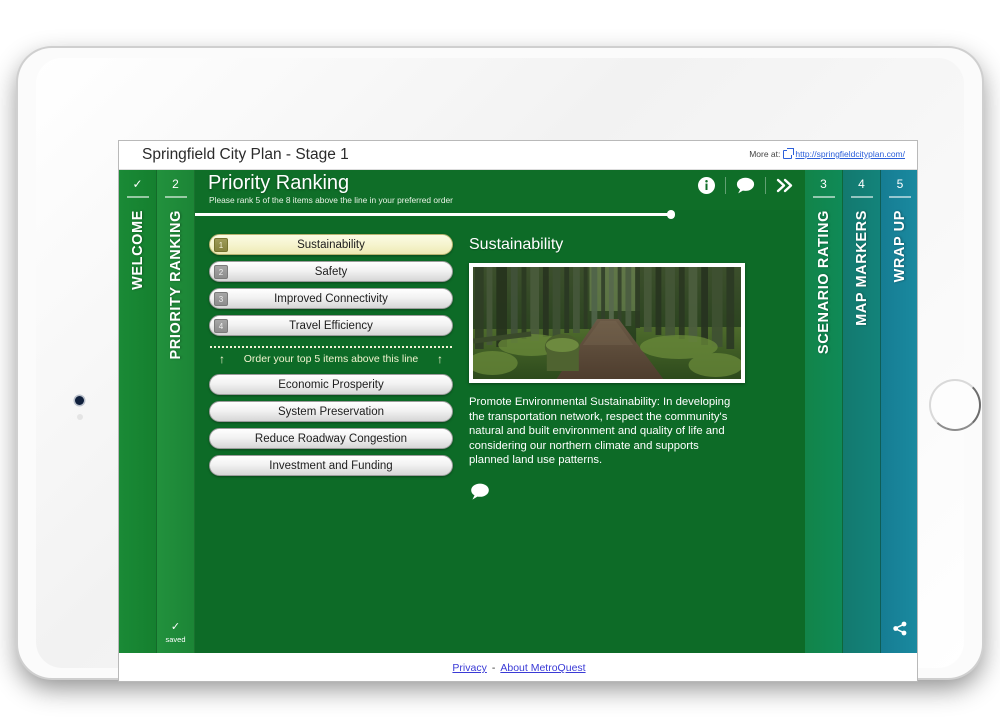 The height and width of the screenshot is (717, 1000). I want to click on rank-label-4: Travel Efficiency, so click(331, 325).